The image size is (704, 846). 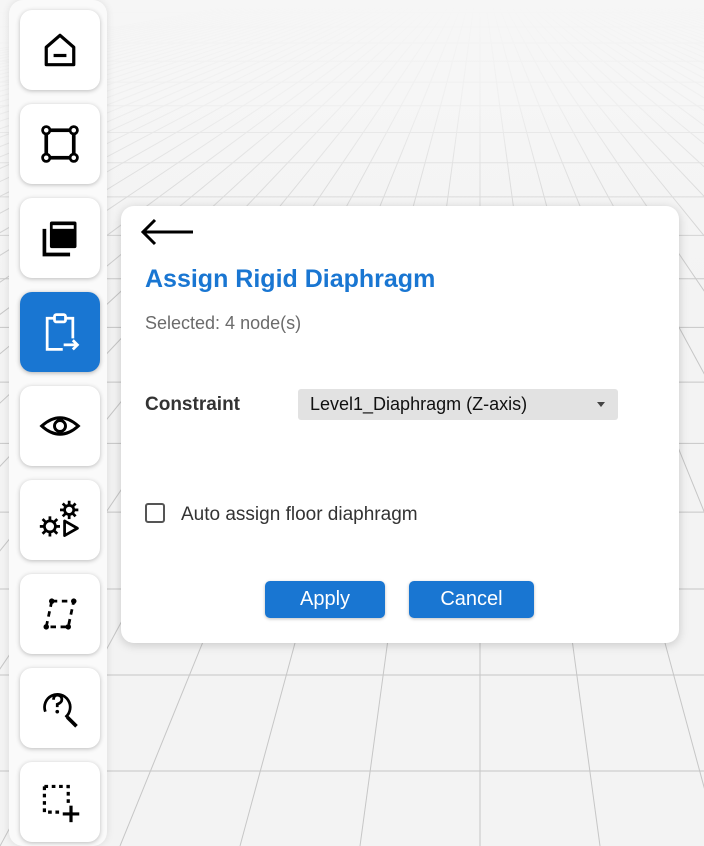 I want to click on back-arrow-icon, so click(x=167, y=233).